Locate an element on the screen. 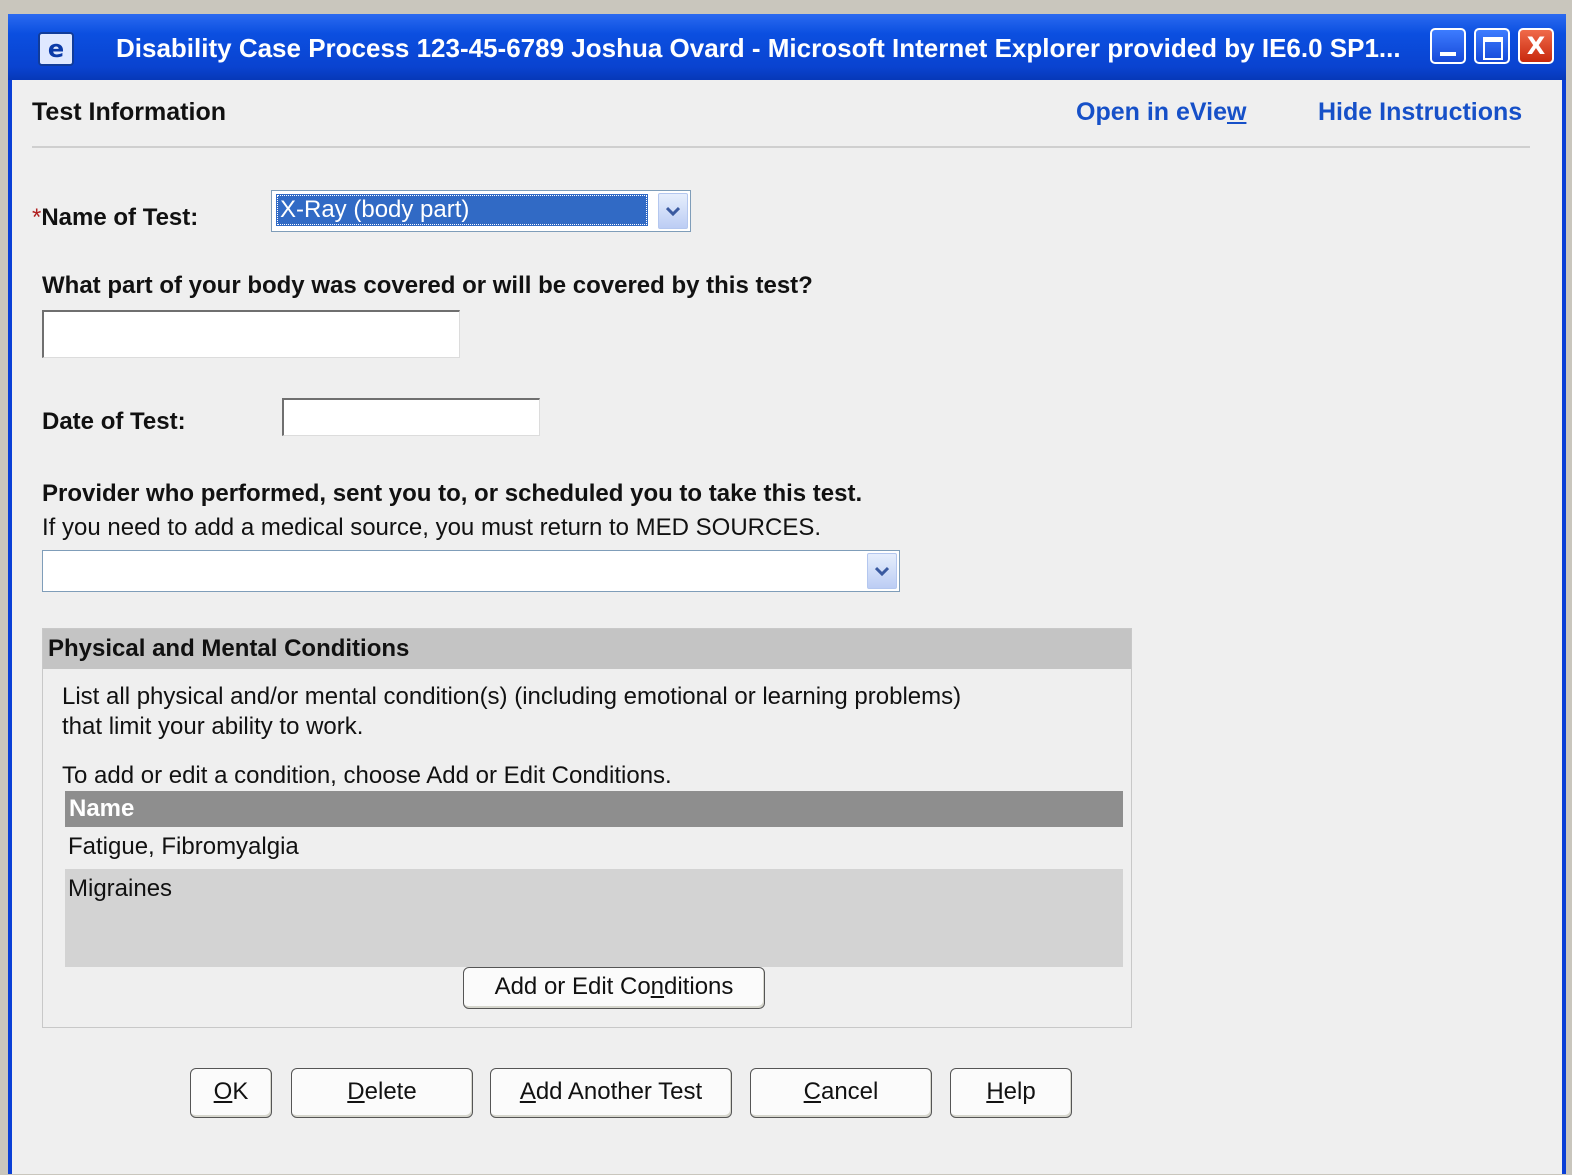 The height and width of the screenshot is (1175, 1572). required-marker: * is located at coordinates (37, 217).